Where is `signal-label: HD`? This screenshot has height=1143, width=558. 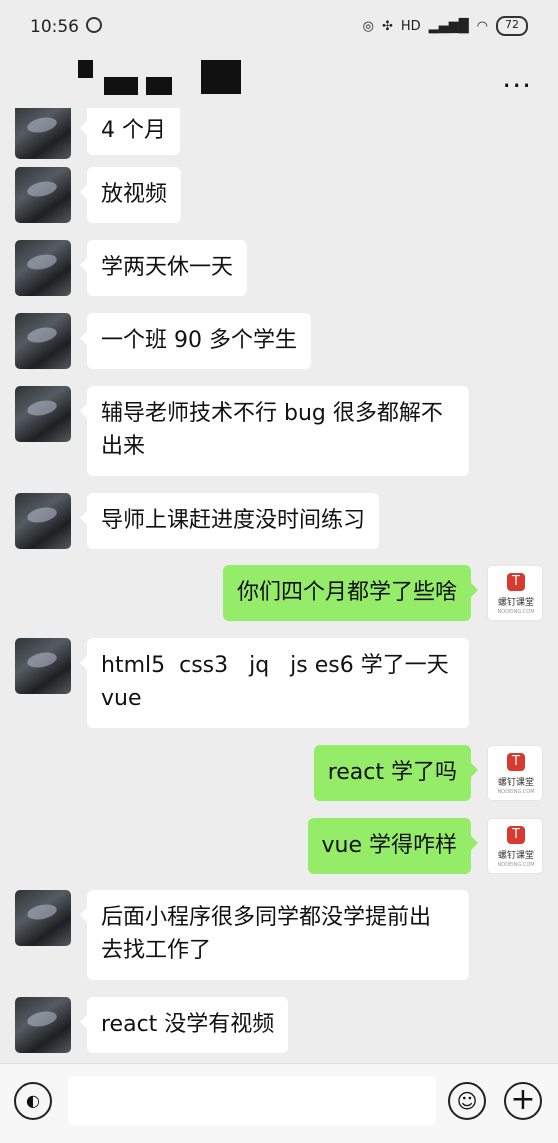 signal-label: HD is located at coordinates (410, 26).